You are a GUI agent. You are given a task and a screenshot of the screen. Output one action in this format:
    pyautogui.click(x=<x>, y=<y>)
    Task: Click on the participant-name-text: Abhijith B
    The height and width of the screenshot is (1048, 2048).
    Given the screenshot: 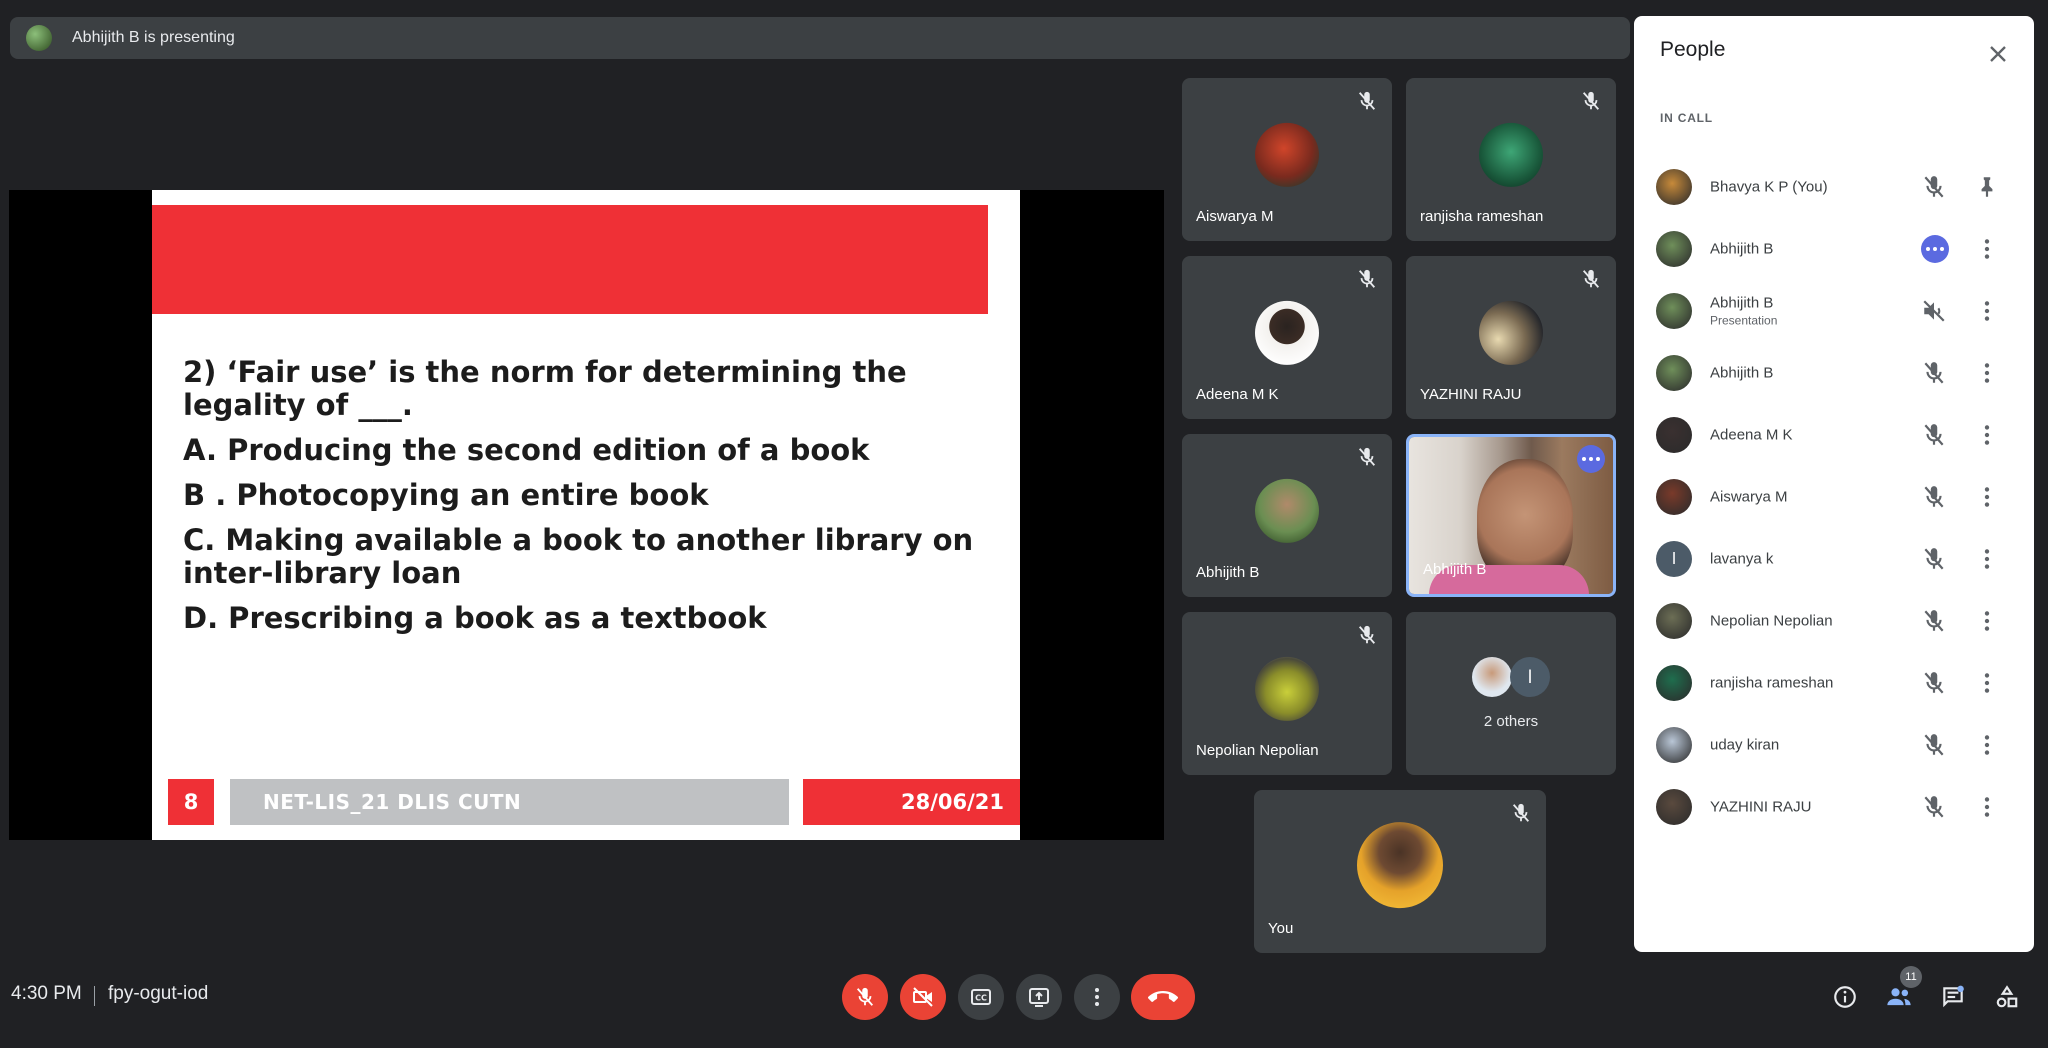 What is the action you would take?
    pyautogui.click(x=1742, y=249)
    